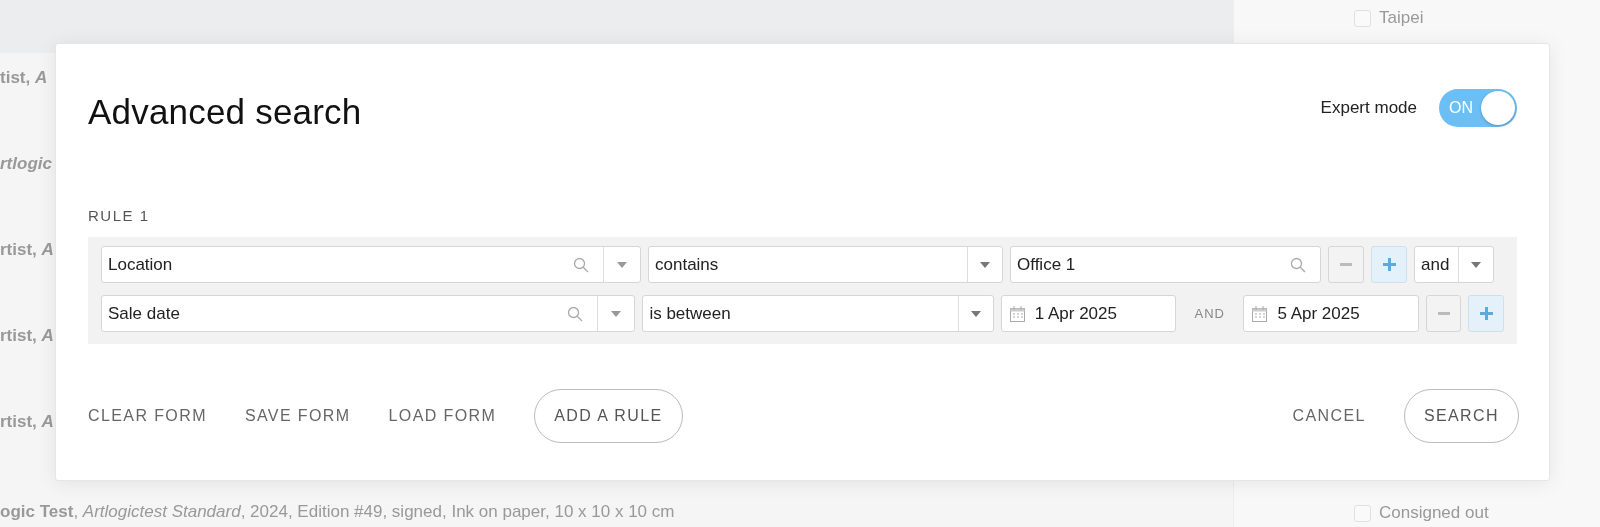 This screenshot has height=527, width=1600. I want to click on artwork-caption: tist, A, so click(24, 78).